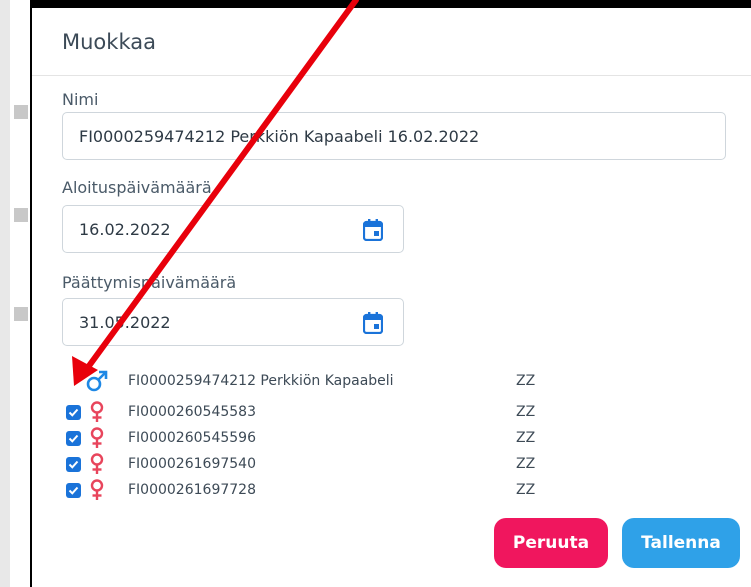 This screenshot has height=587, width=751. I want to click on page-backdrop, so click(15, 293).